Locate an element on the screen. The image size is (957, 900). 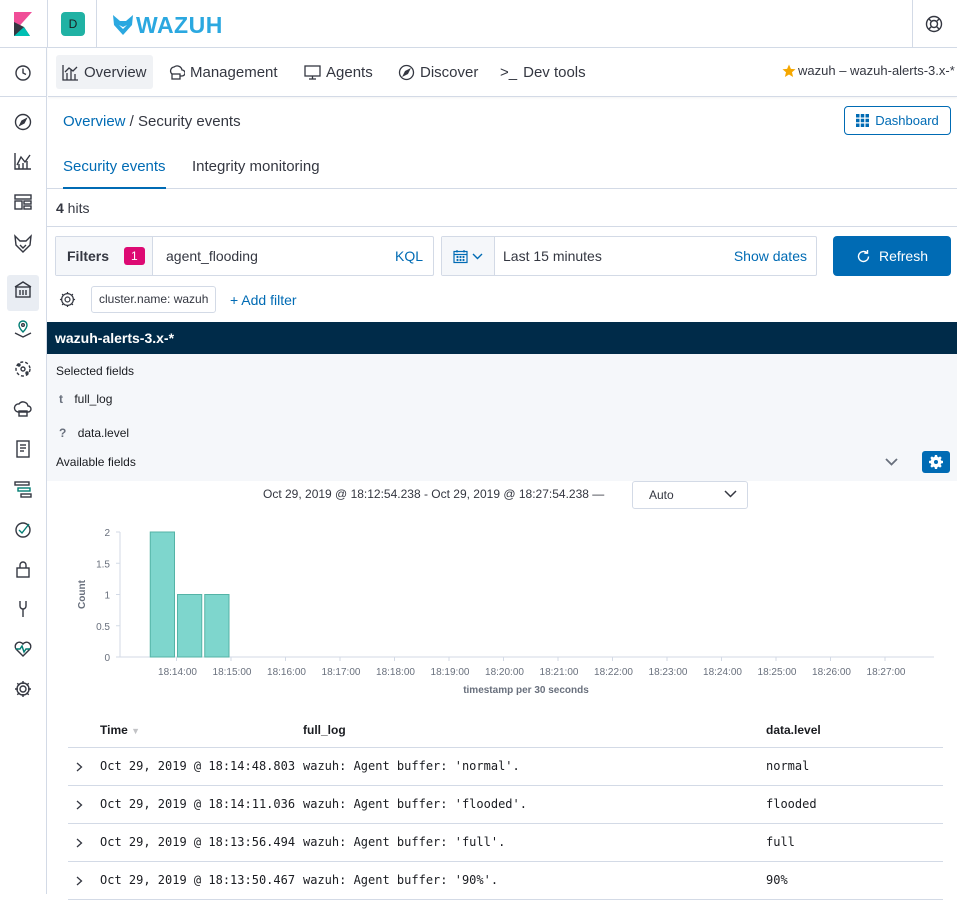
column-header-full-log: full_log is located at coordinates (324, 730).